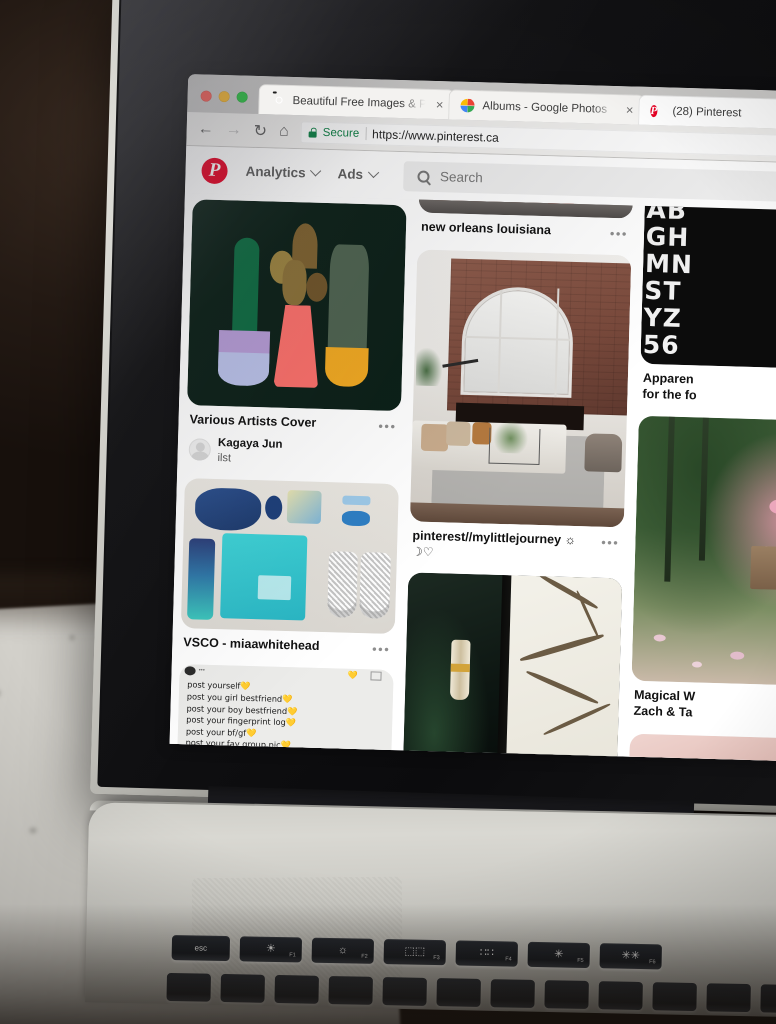 The image size is (776, 1024). I want to click on pinterest-logo-icon: P, so click(214, 170).